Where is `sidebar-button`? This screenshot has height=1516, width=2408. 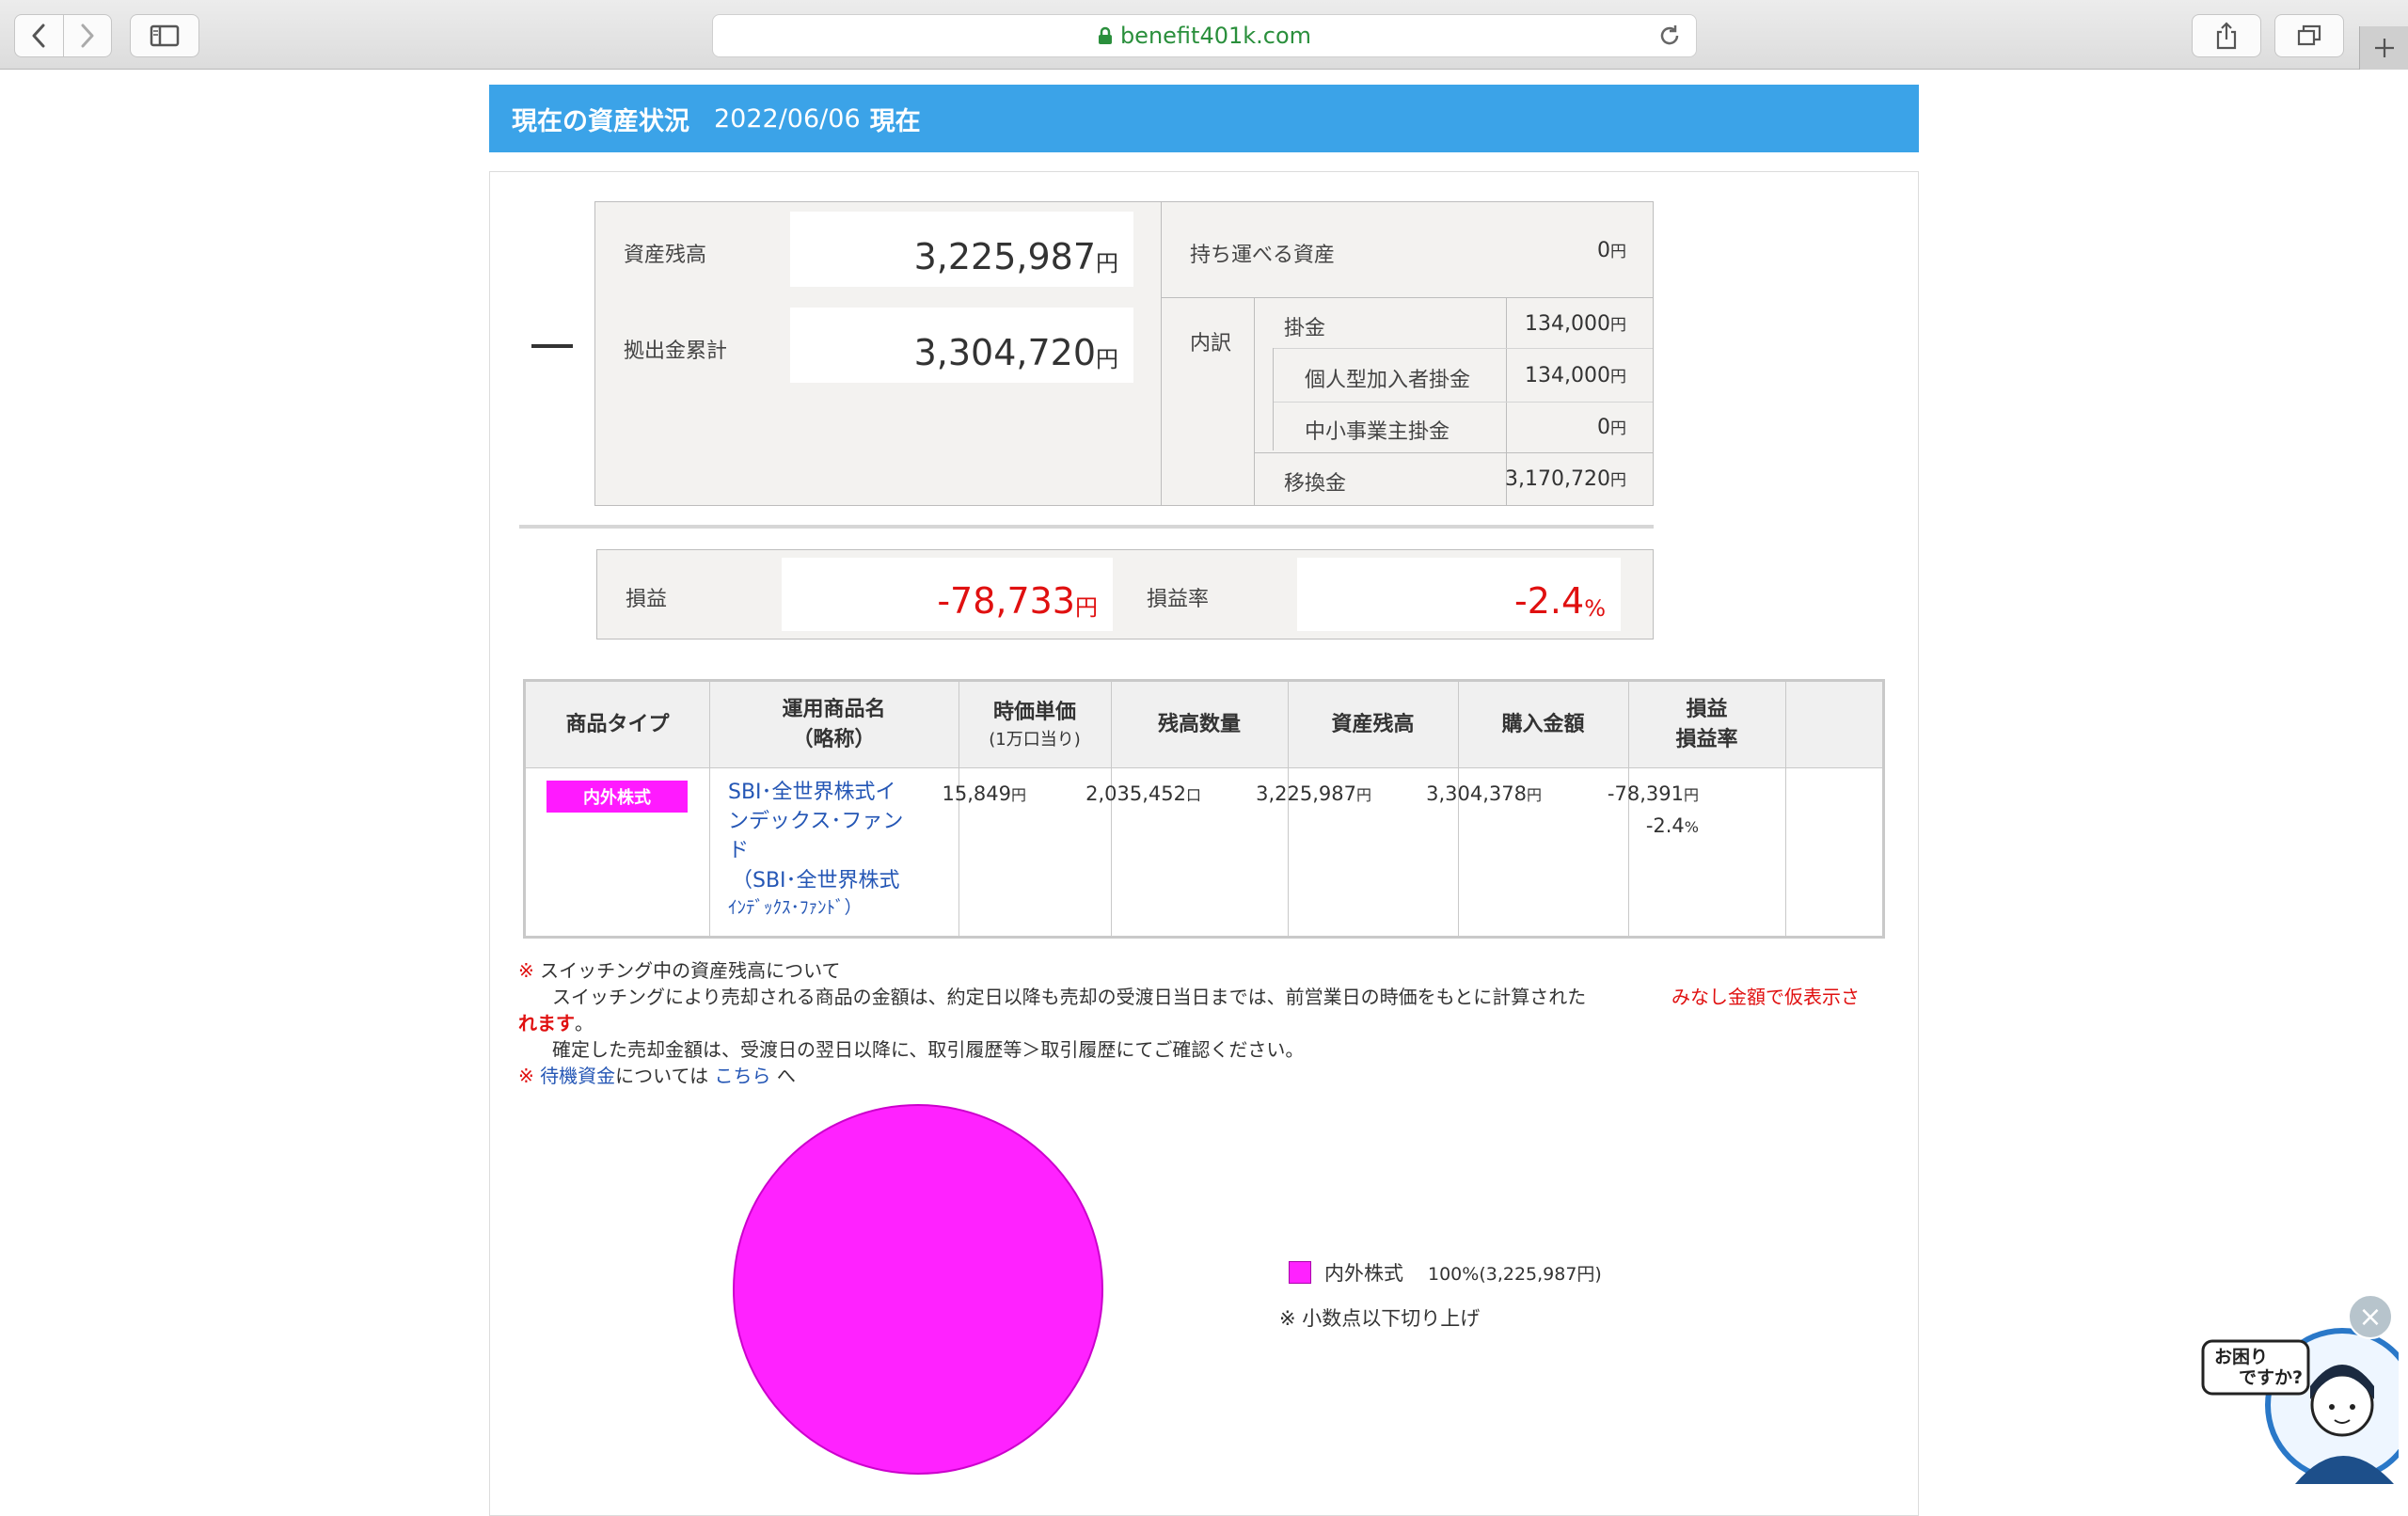
sidebar-button is located at coordinates (165, 35).